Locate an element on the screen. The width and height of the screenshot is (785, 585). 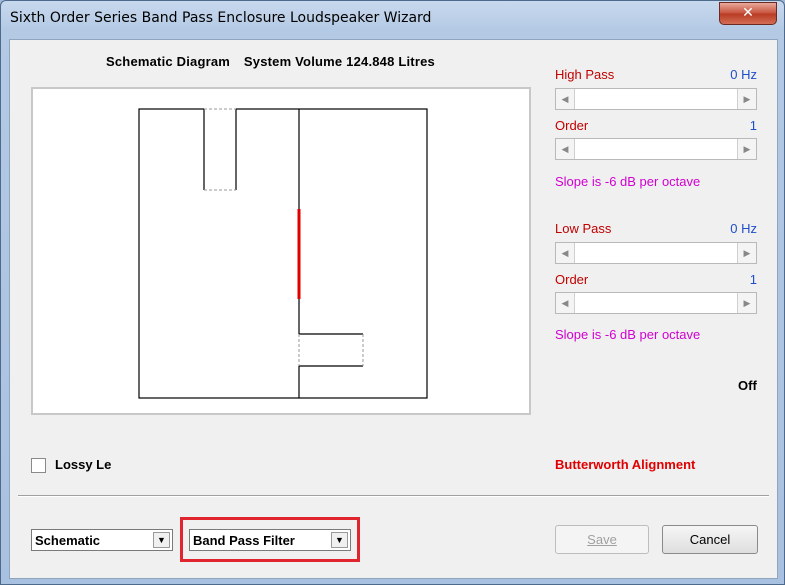
schematic-label: Schematic Diagram is located at coordinates (168, 61).